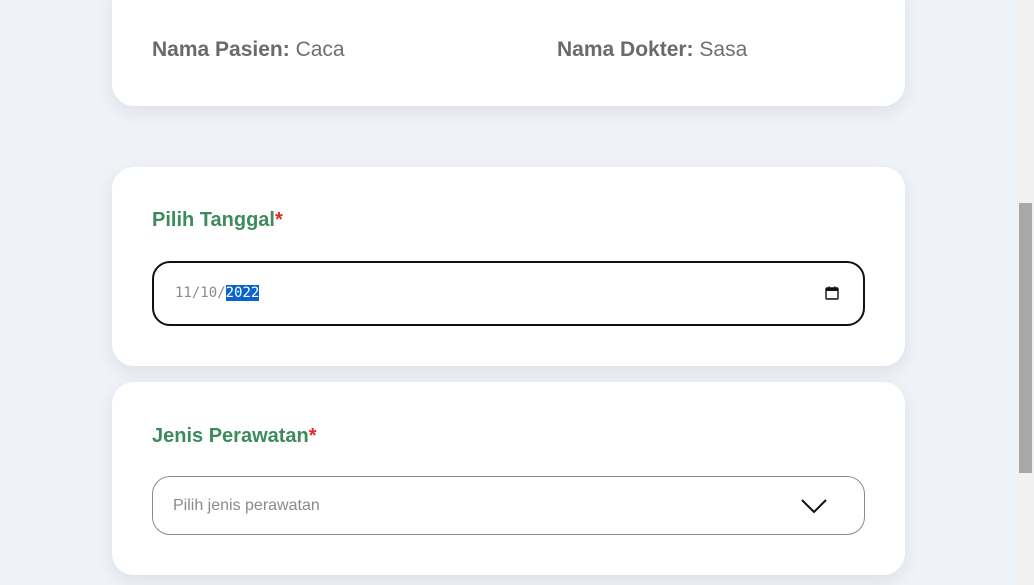 The width and height of the screenshot is (1034, 585). Describe the element at coordinates (242, 293) in the screenshot. I see `date-year: 2022` at that location.